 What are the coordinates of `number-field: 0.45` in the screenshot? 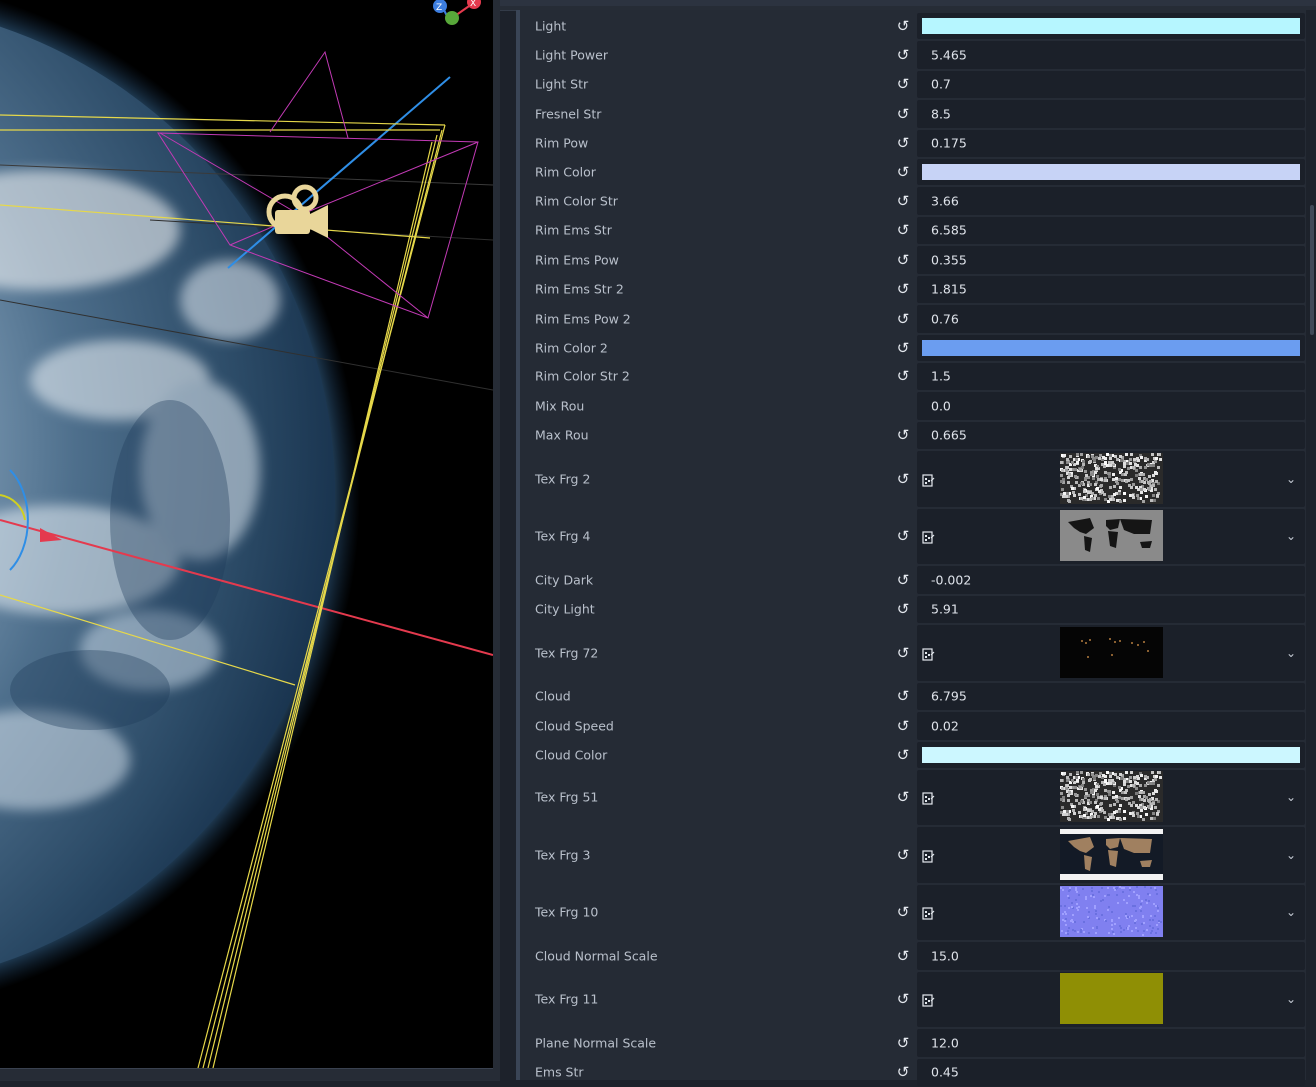 It's located at (1111, 1073).